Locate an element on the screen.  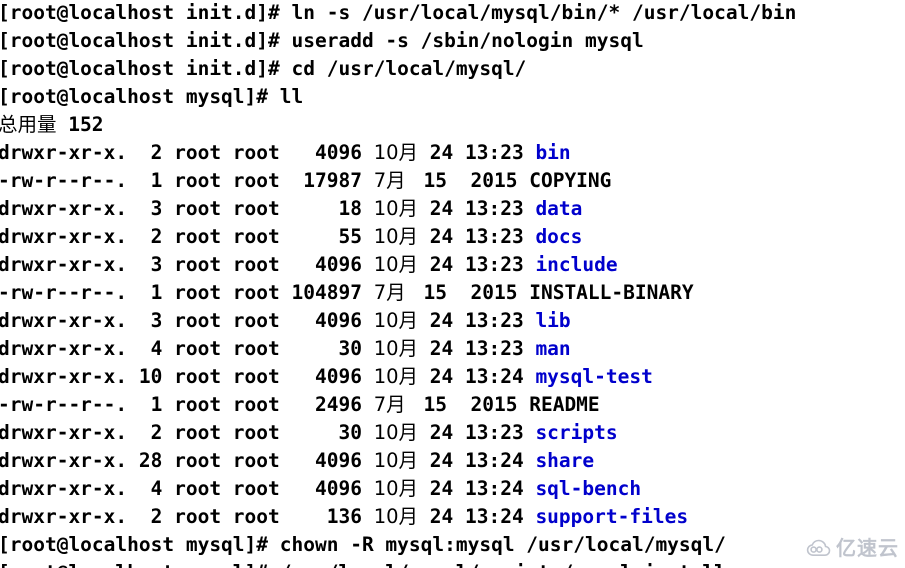
file-name: lib is located at coordinates (553, 320).